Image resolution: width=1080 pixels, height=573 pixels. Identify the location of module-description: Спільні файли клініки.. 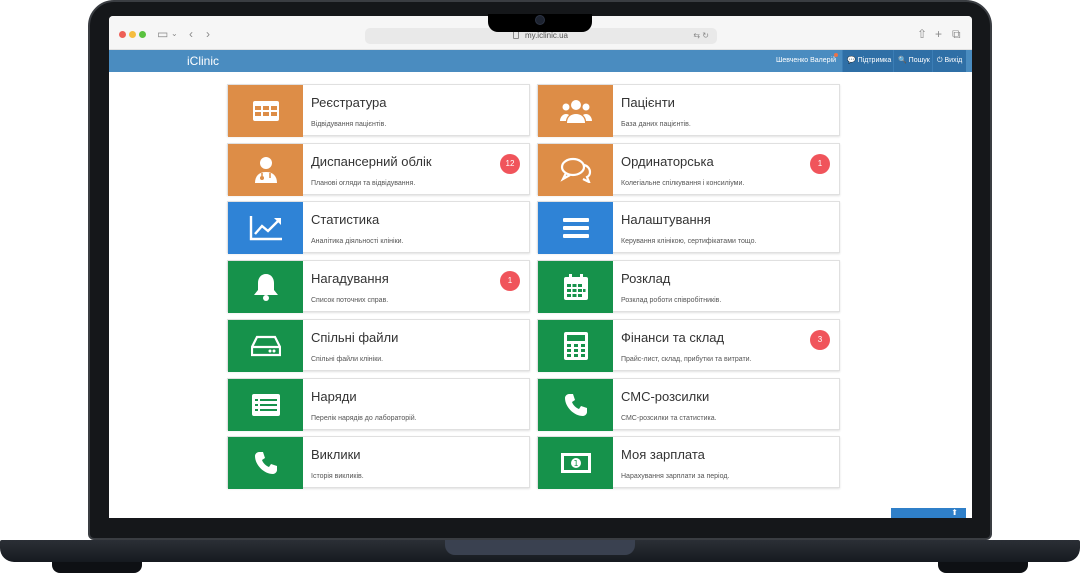
(347, 359).